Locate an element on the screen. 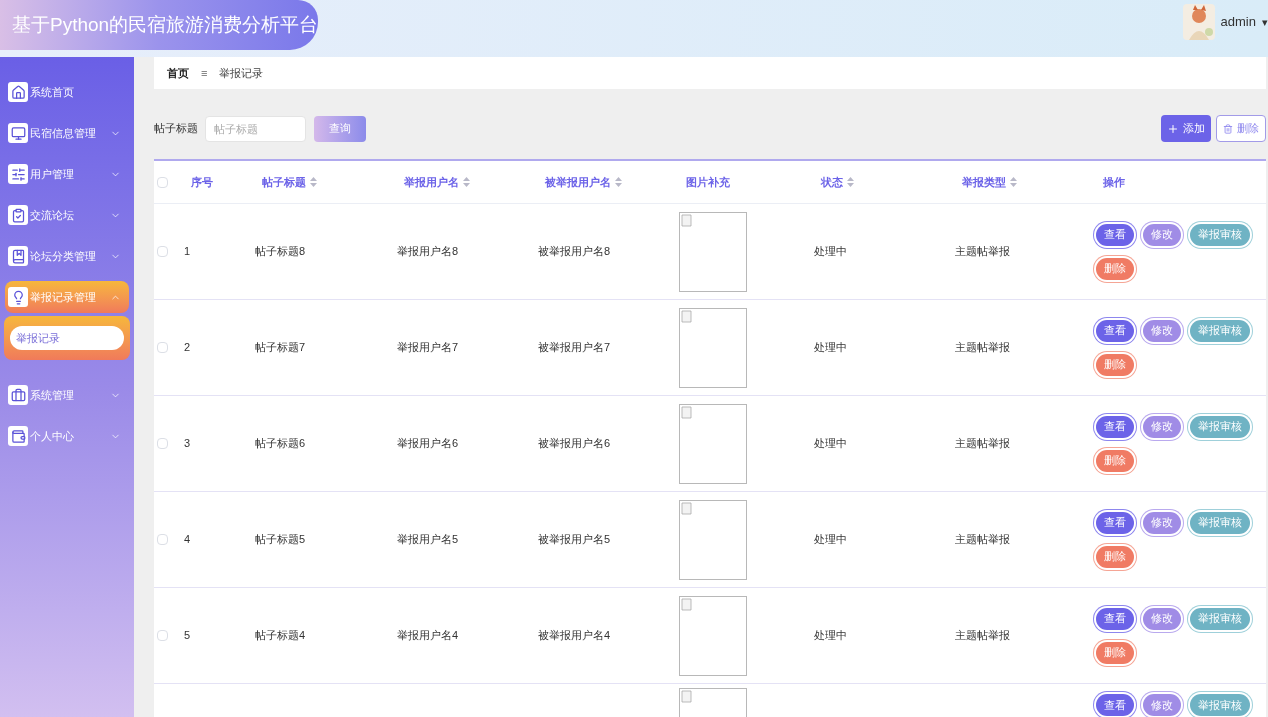 This screenshot has height=717, width=1268. sidebar-item: 系统首页 is located at coordinates (67, 92).